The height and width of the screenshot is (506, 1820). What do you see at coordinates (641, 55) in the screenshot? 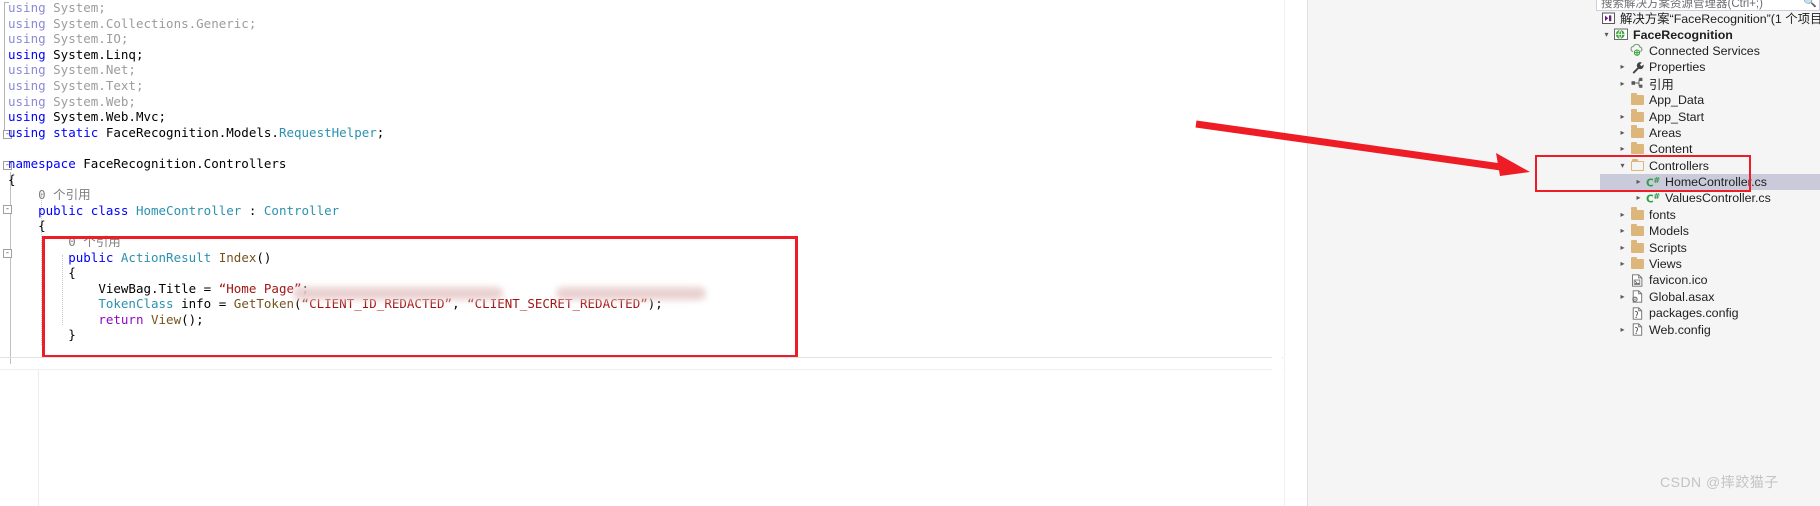
I see `code-line: using System.Linq;` at bounding box center [641, 55].